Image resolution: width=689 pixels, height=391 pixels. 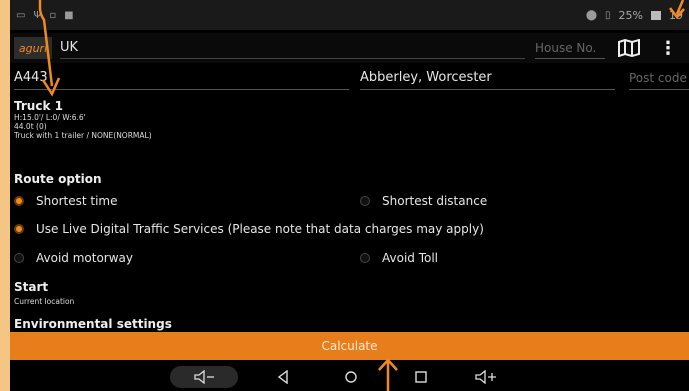 I want to click on annotation-arrow-street, so click(x=49, y=48).